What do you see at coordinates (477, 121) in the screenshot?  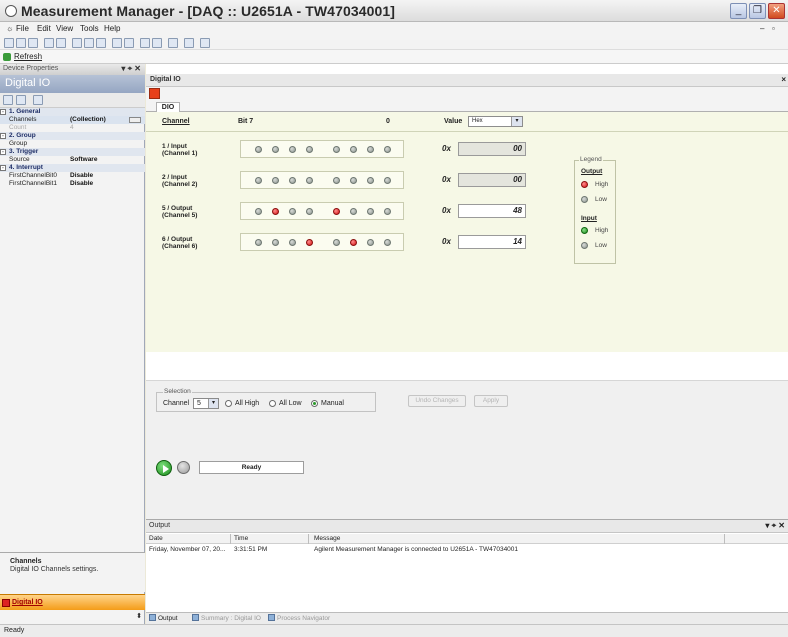 I see `value-format-text: Hex` at bounding box center [477, 121].